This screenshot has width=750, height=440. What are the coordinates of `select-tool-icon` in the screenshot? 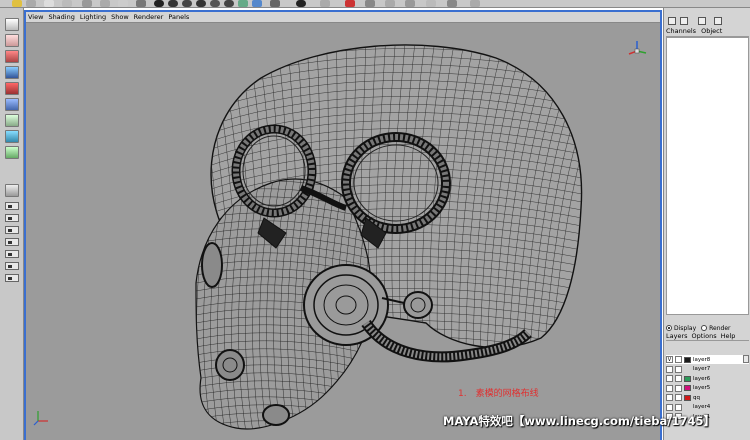 It's located at (12, 24).